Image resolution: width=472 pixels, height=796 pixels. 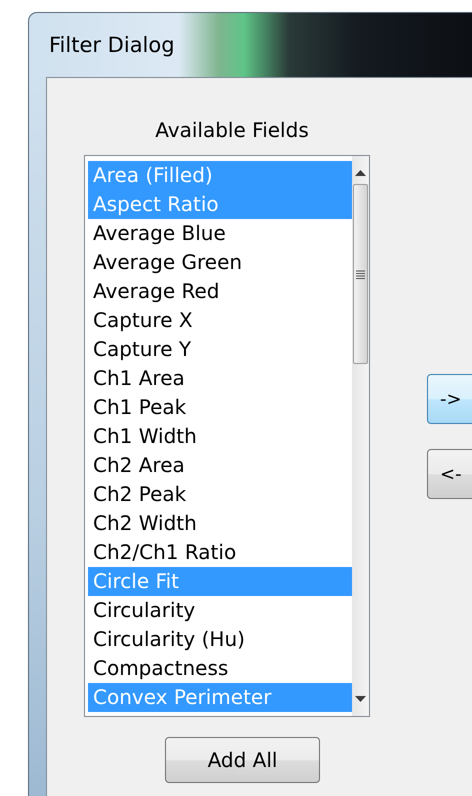 I want to click on list-item: Average Red, so click(x=220, y=291).